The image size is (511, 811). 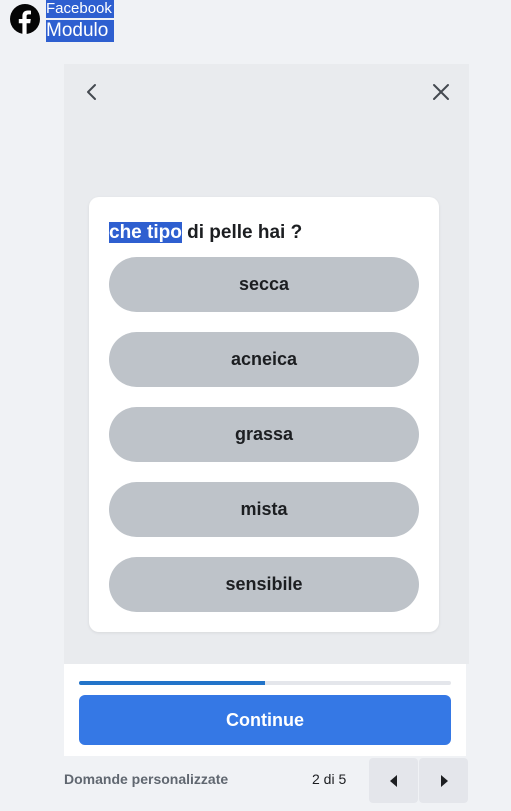 I want to click on brand: Facebook Modulo, so click(x=62, y=21).